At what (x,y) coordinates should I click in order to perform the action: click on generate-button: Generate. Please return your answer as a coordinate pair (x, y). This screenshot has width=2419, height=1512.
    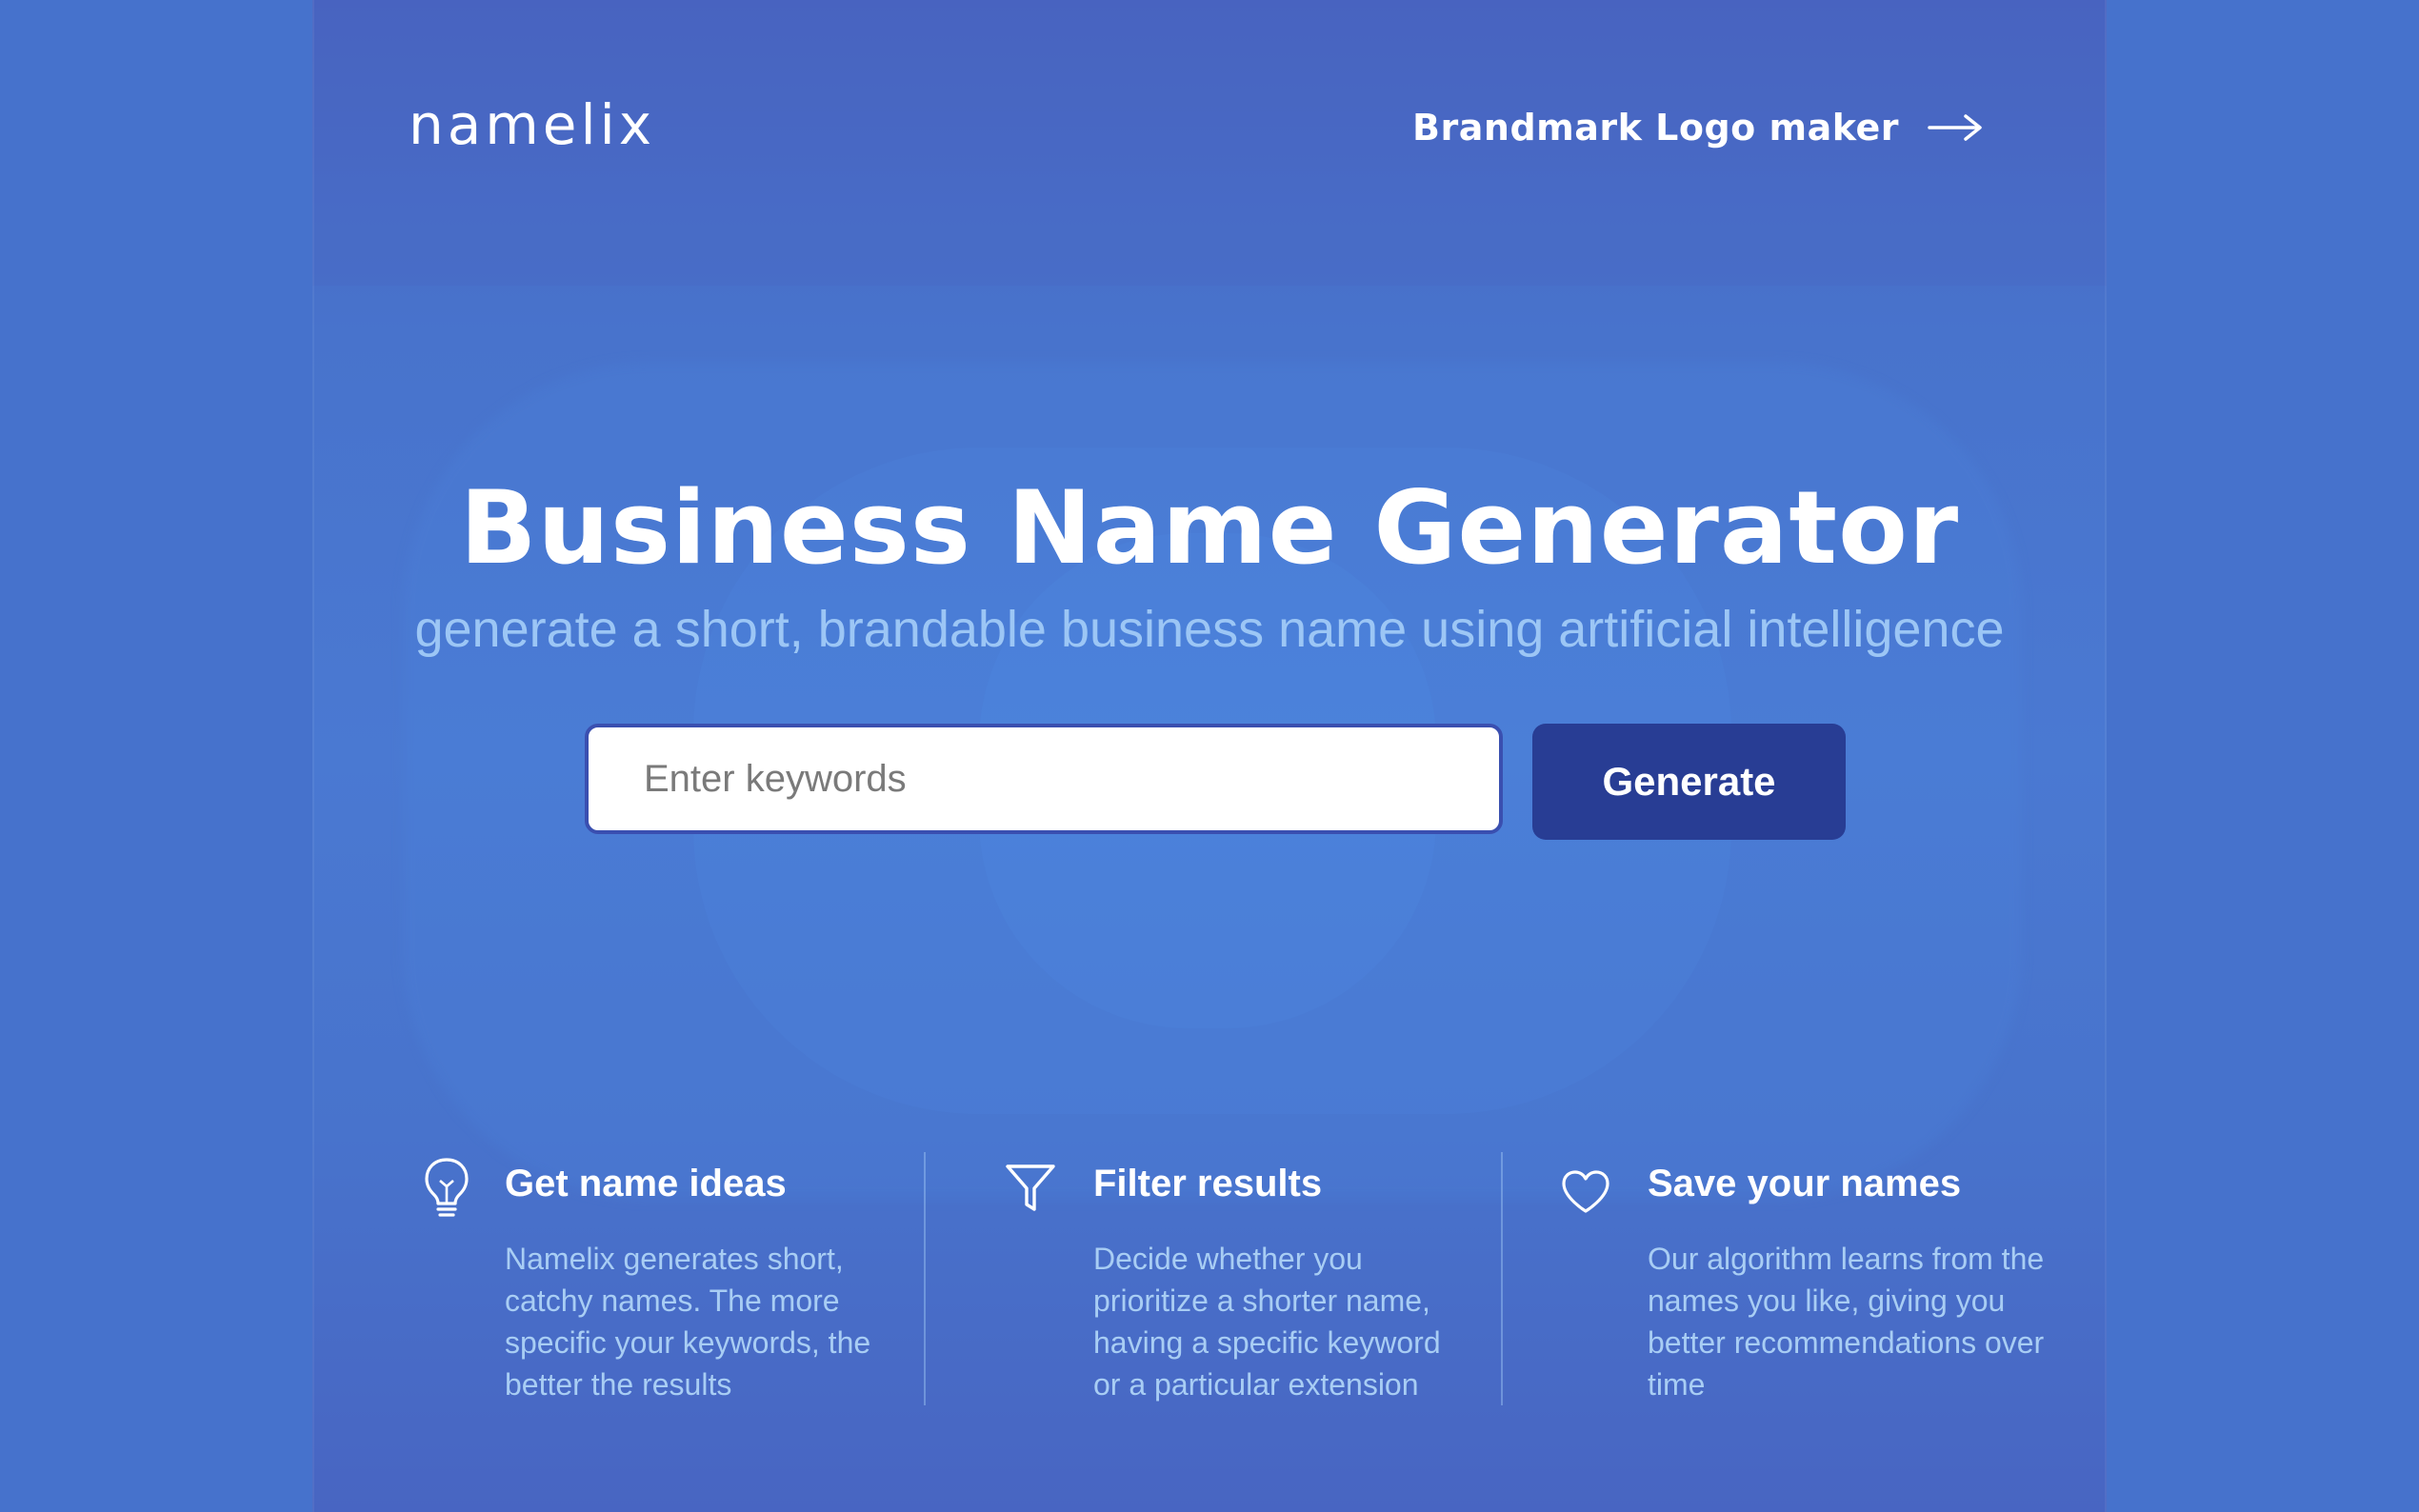
    Looking at the image, I should click on (1689, 782).